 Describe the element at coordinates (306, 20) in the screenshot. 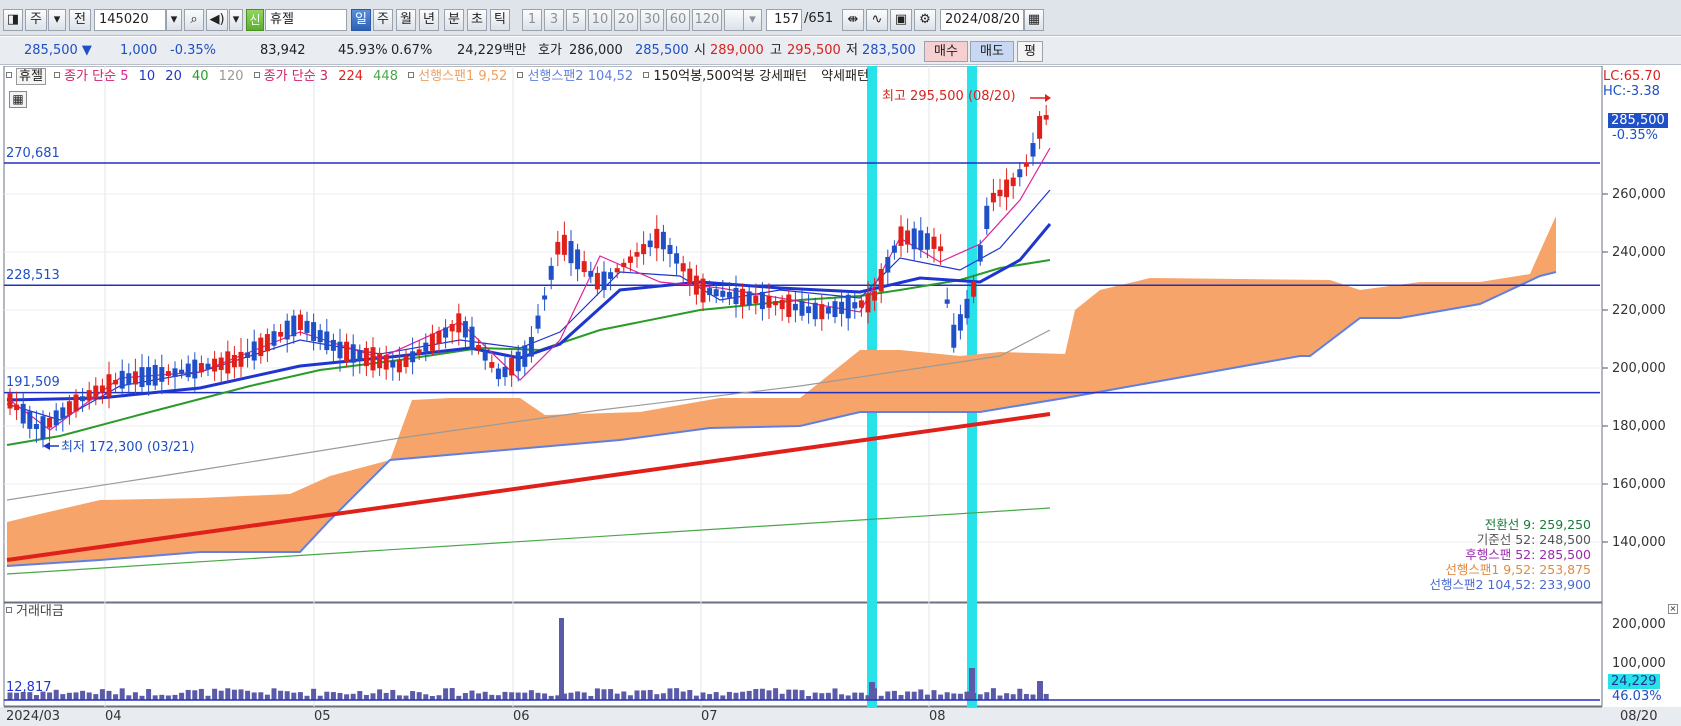

I see `stock-name-field: 휴젤` at that location.